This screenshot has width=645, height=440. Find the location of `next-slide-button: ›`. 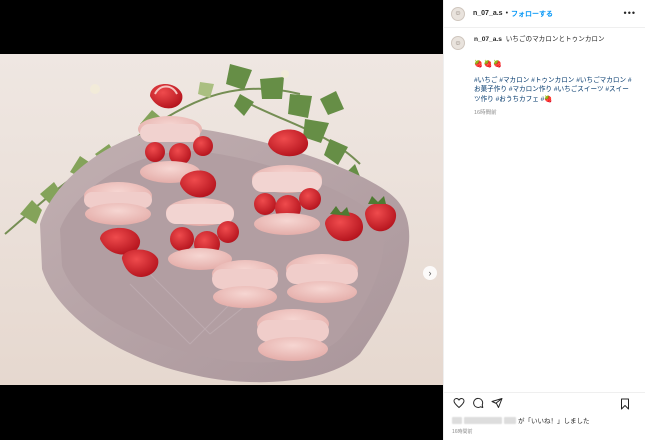

next-slide-button: › is located at coordinates (430, 273).